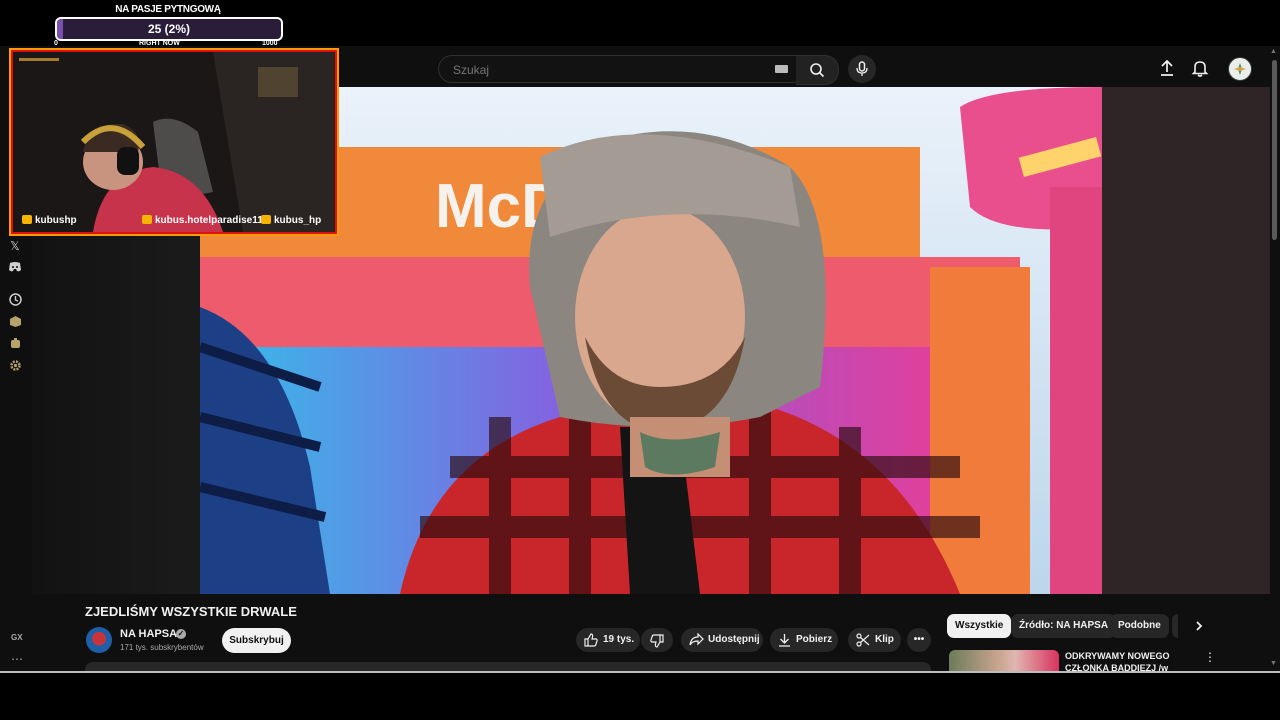 This screenshot has width=1280, height=720. I want to click on scrollbar-thumb, so click(1274, 150).